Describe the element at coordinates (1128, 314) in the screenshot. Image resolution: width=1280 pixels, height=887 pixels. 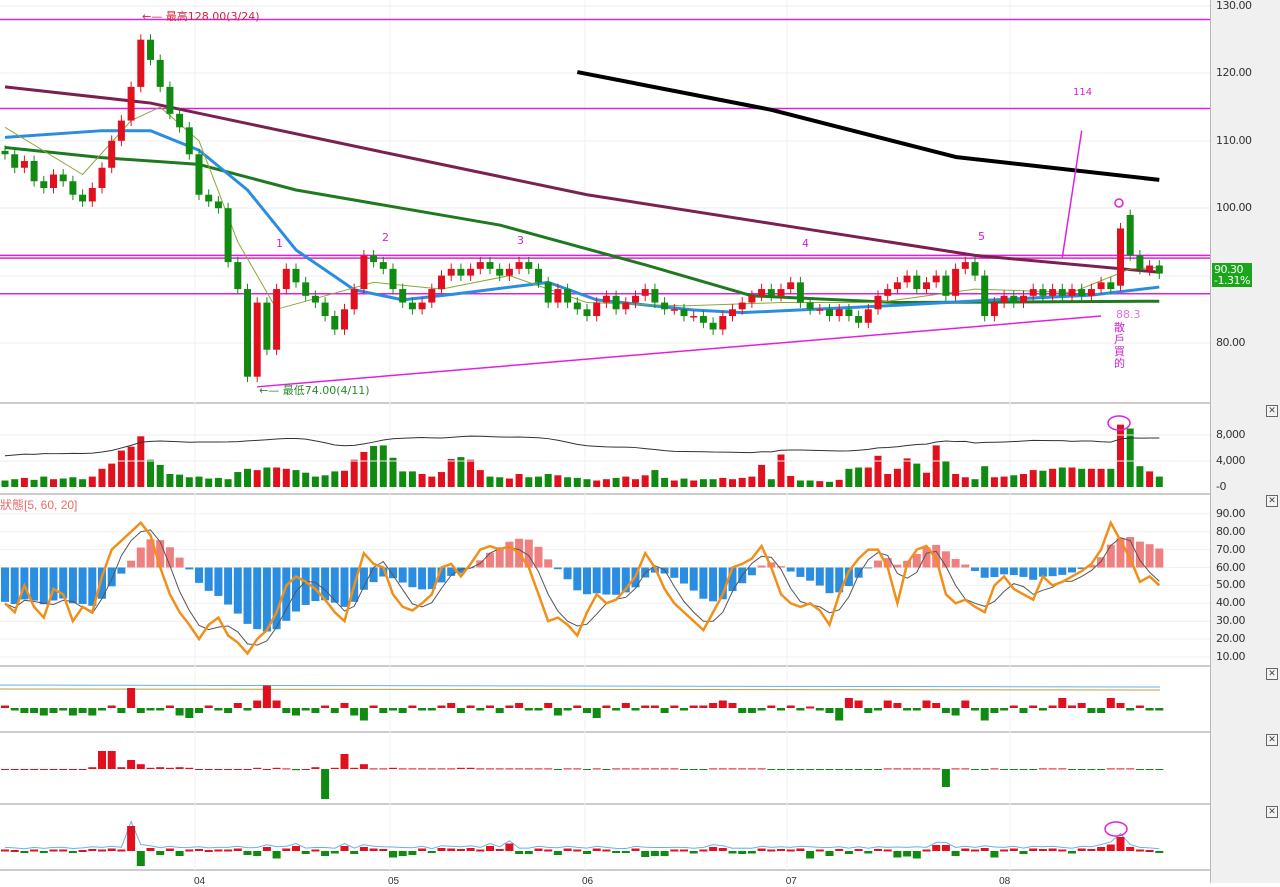
I see `support-label: 88.3` at that location.